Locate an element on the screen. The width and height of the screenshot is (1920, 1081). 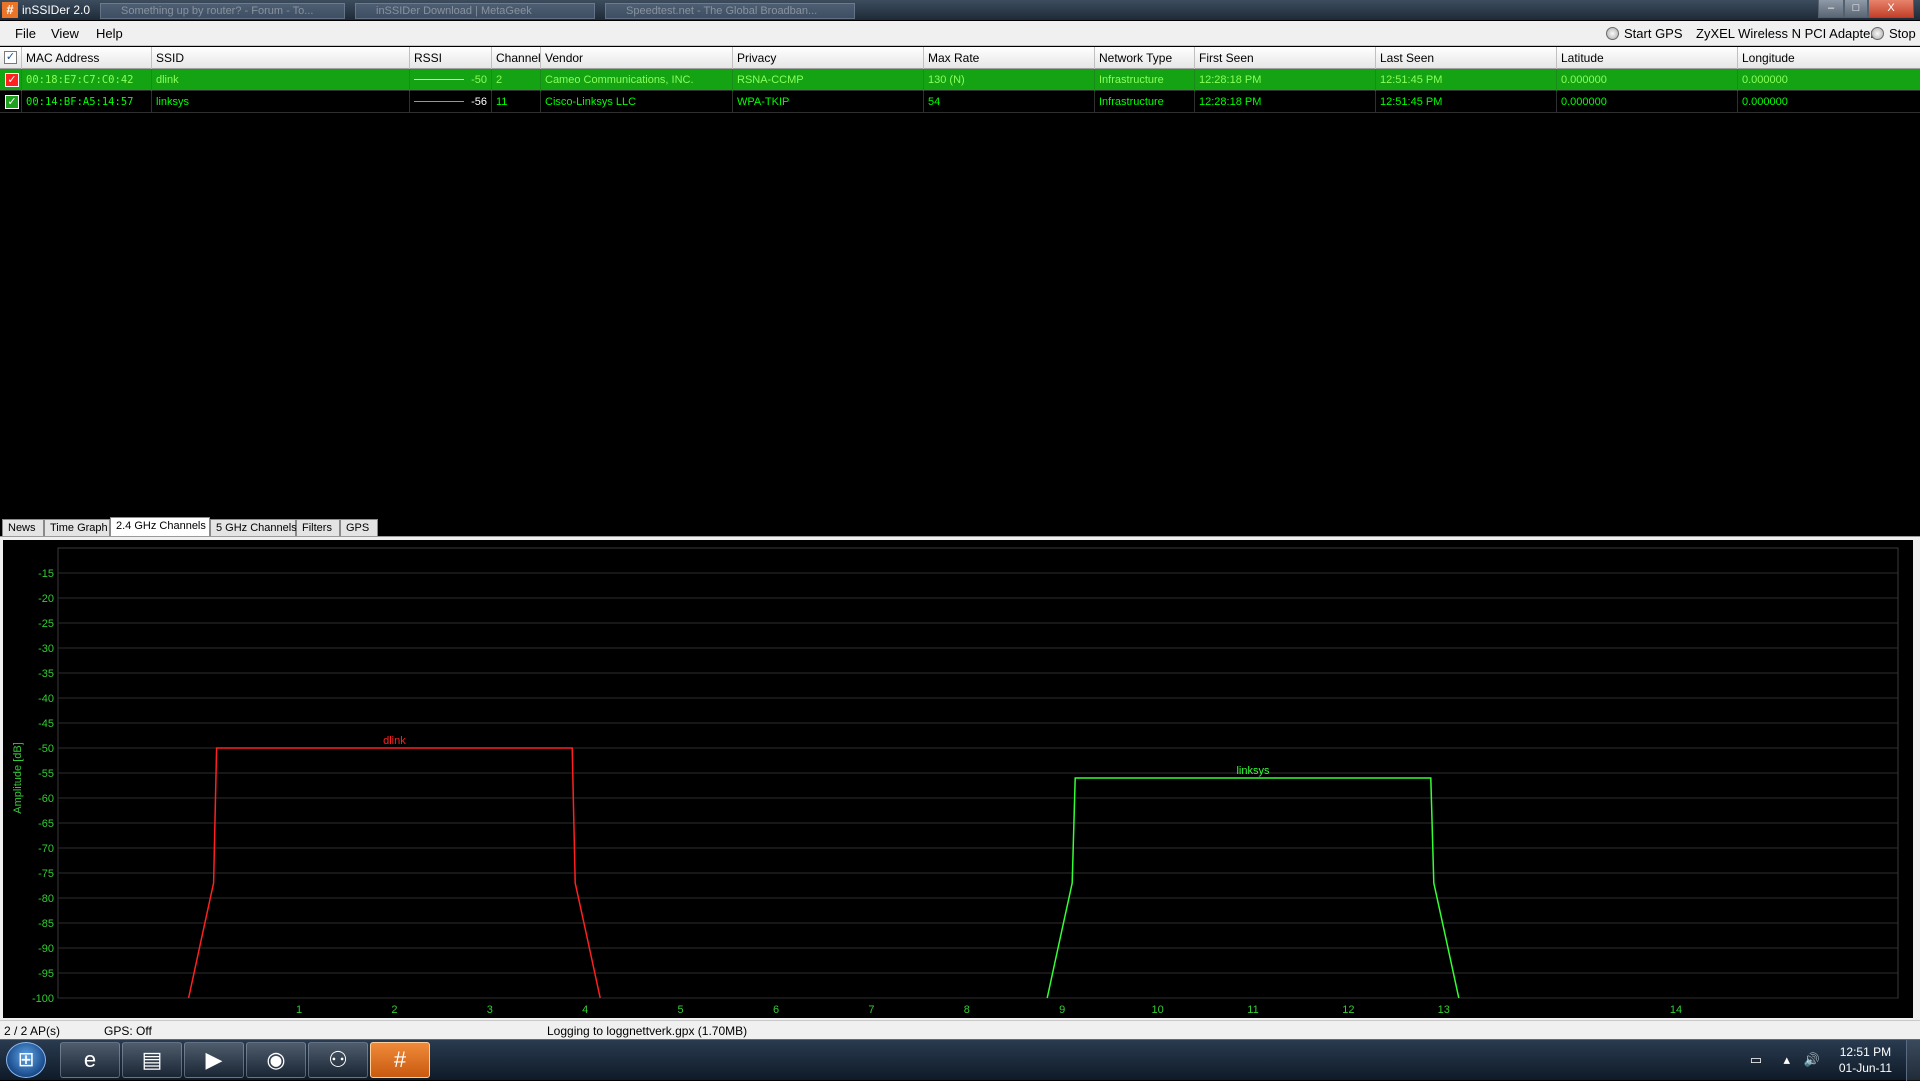
x-tick-label: 13 is located at coordinates (1444, 1010).